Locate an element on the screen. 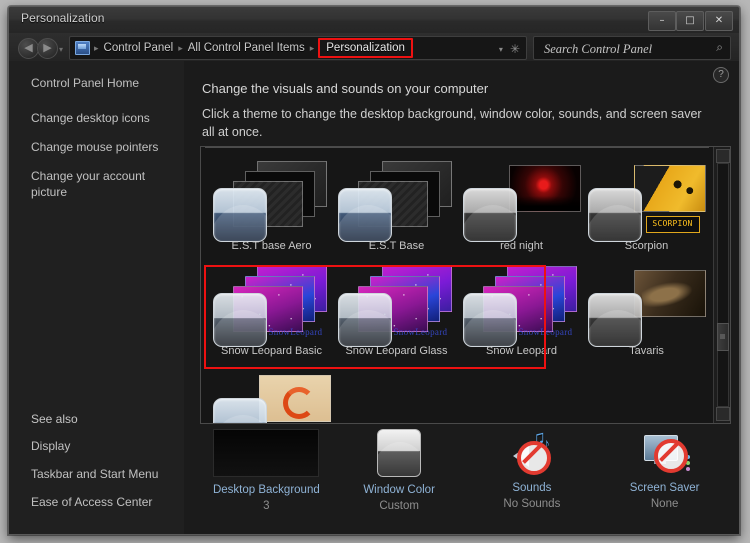  theme-tile-ubuntu is located at coordinates (271, 393).